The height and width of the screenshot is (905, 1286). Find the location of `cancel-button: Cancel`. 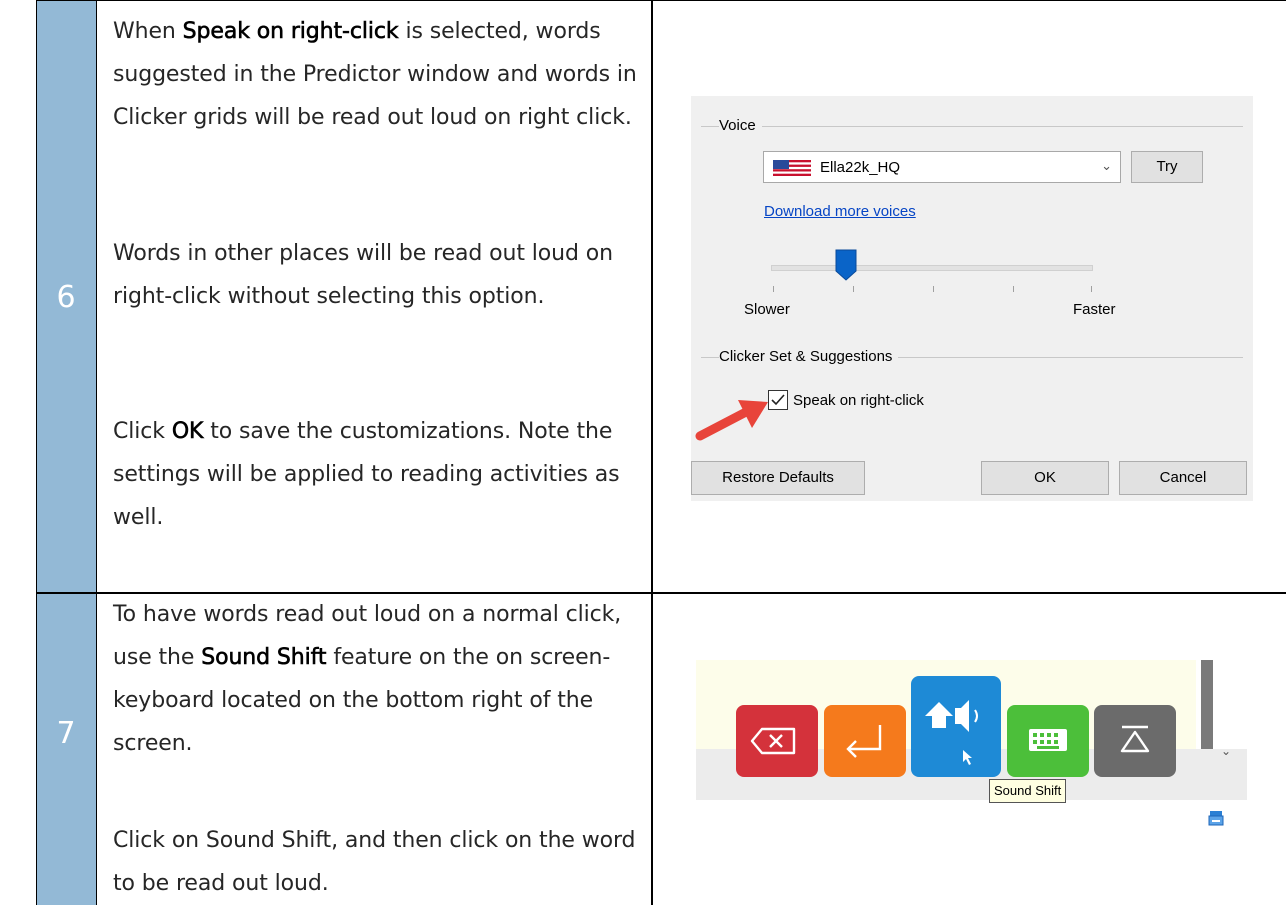

cancel-button: Cancel is located at coordinates (1183, 478).